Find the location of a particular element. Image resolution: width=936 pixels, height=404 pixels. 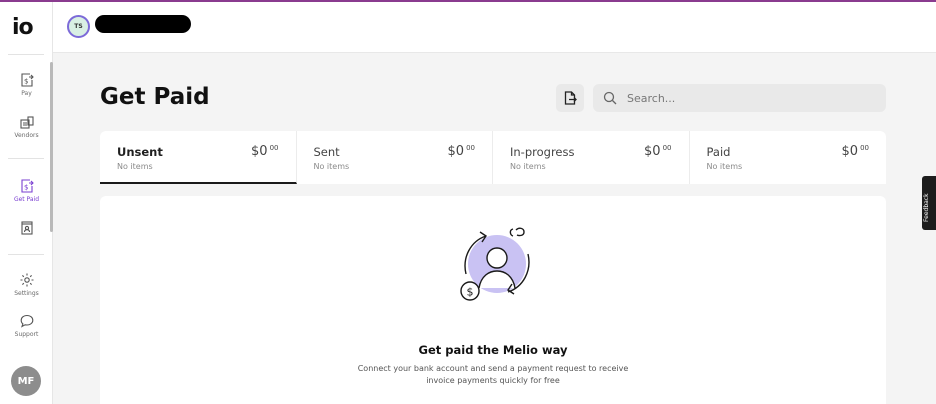

sidebar-item-vendors: Vendors is located at coordinates (26, 126).